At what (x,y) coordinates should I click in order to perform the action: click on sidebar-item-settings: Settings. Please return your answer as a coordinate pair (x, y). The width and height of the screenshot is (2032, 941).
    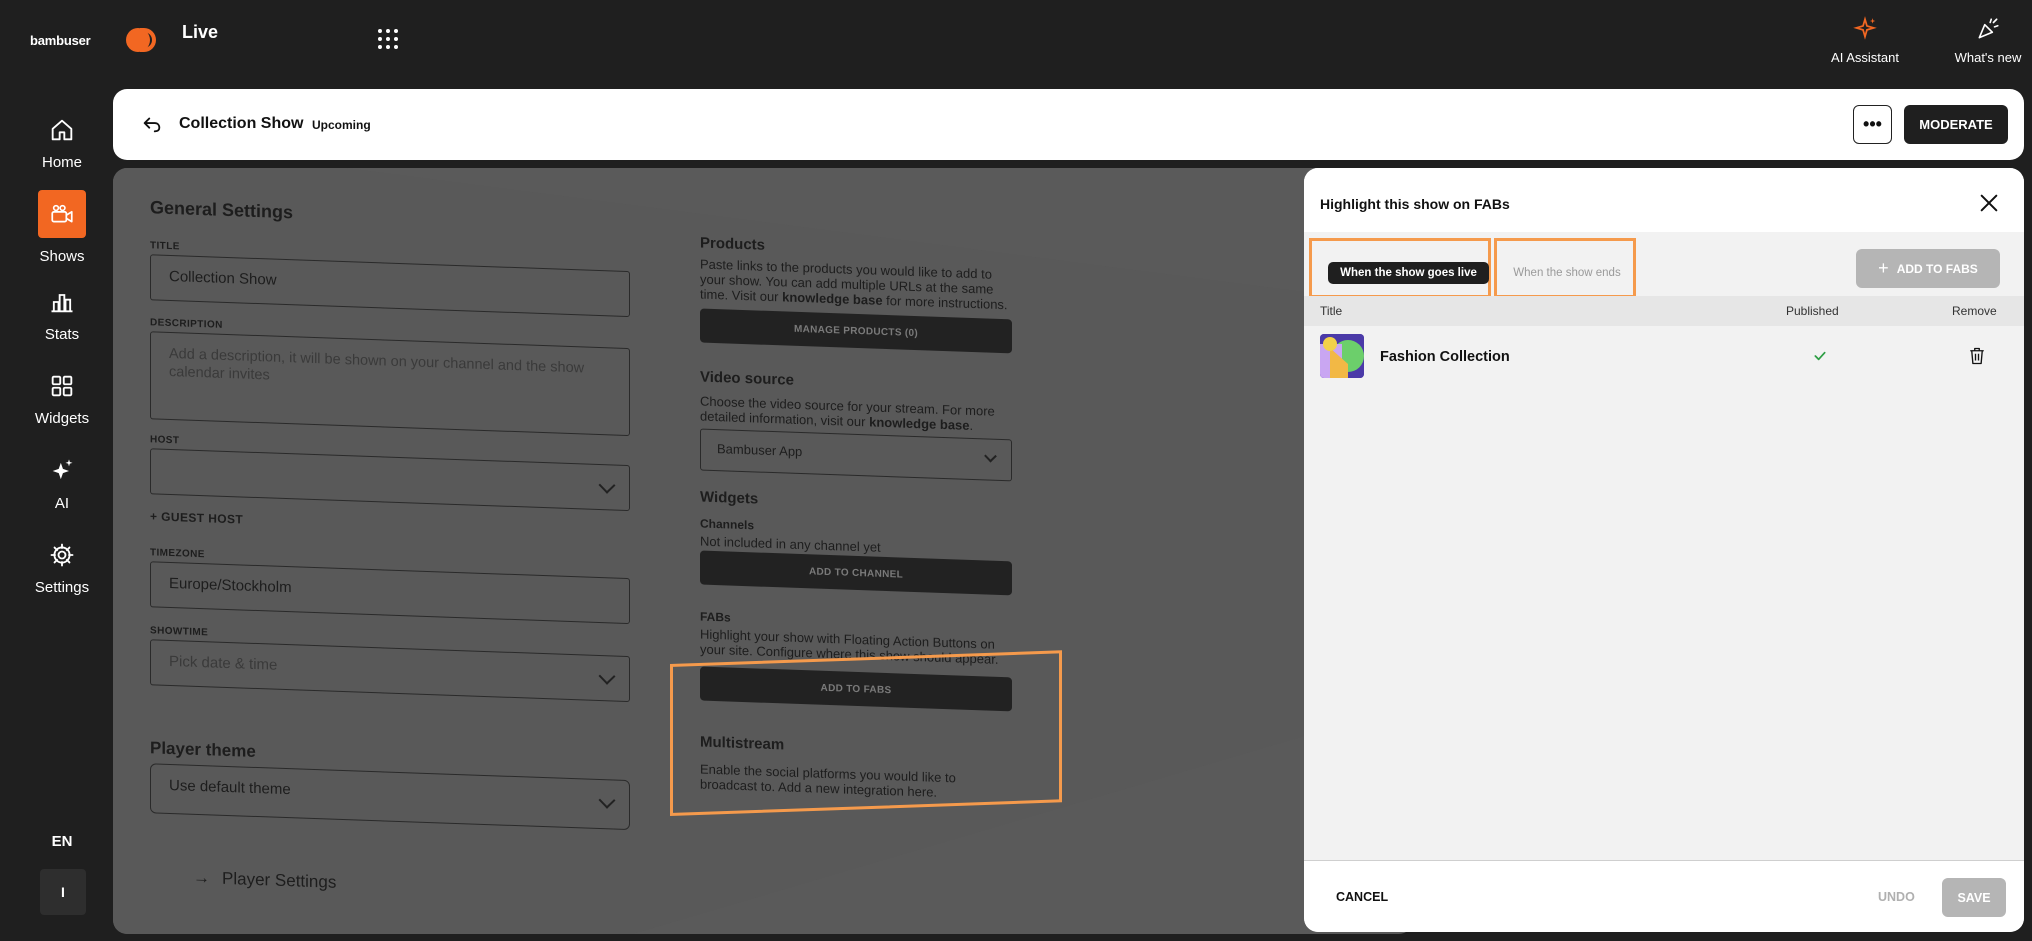
    Looking at the image, I should click on (62, 568).